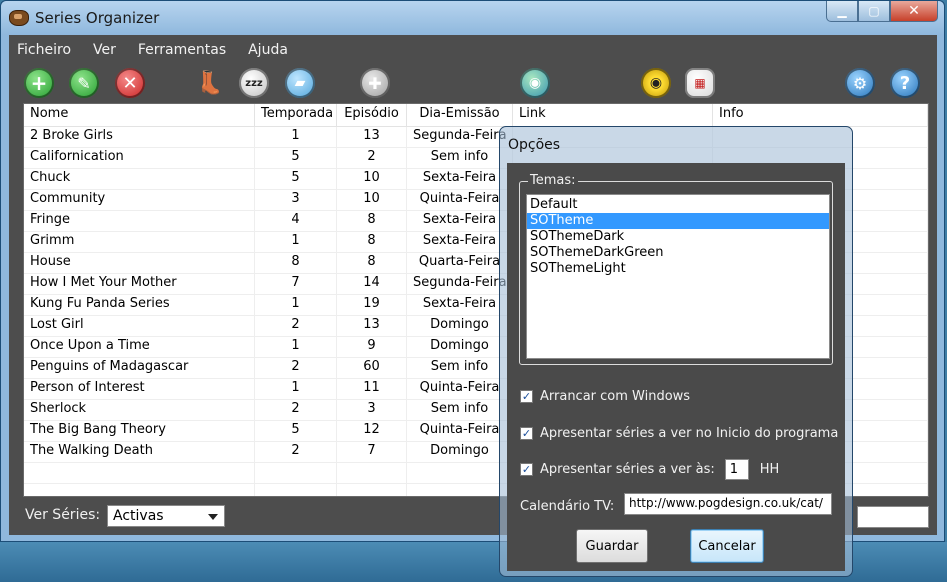 The image size is (947, 582). Describe the element at coordinates (860, 83) in the screenshot. I see `settings-icon: ⚙` at that location.